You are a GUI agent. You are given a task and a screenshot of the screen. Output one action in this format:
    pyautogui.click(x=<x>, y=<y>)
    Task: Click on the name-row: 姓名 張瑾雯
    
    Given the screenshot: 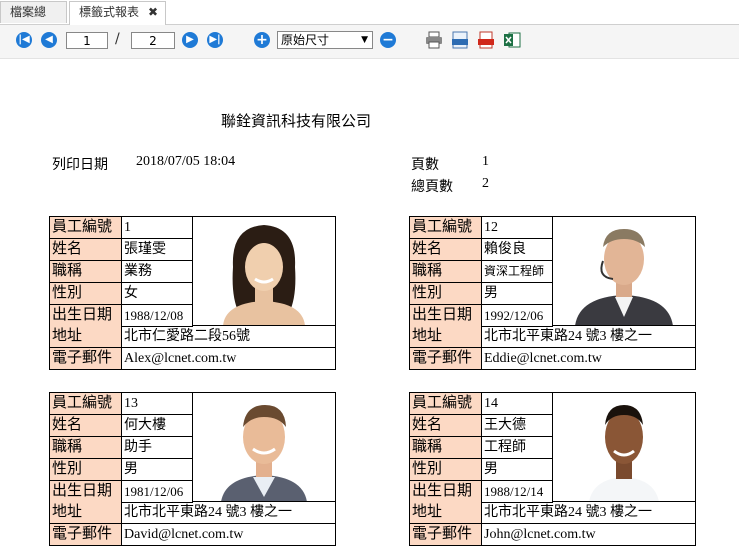 What is the action you would take?
    pyautogui.click(x=121, y=250)
    